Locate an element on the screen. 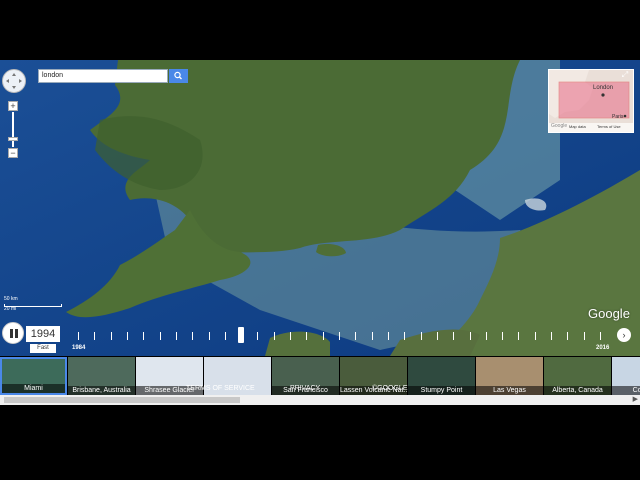 This screenshot has height=480, width=640. search-button is located at coordinates (178, 76).